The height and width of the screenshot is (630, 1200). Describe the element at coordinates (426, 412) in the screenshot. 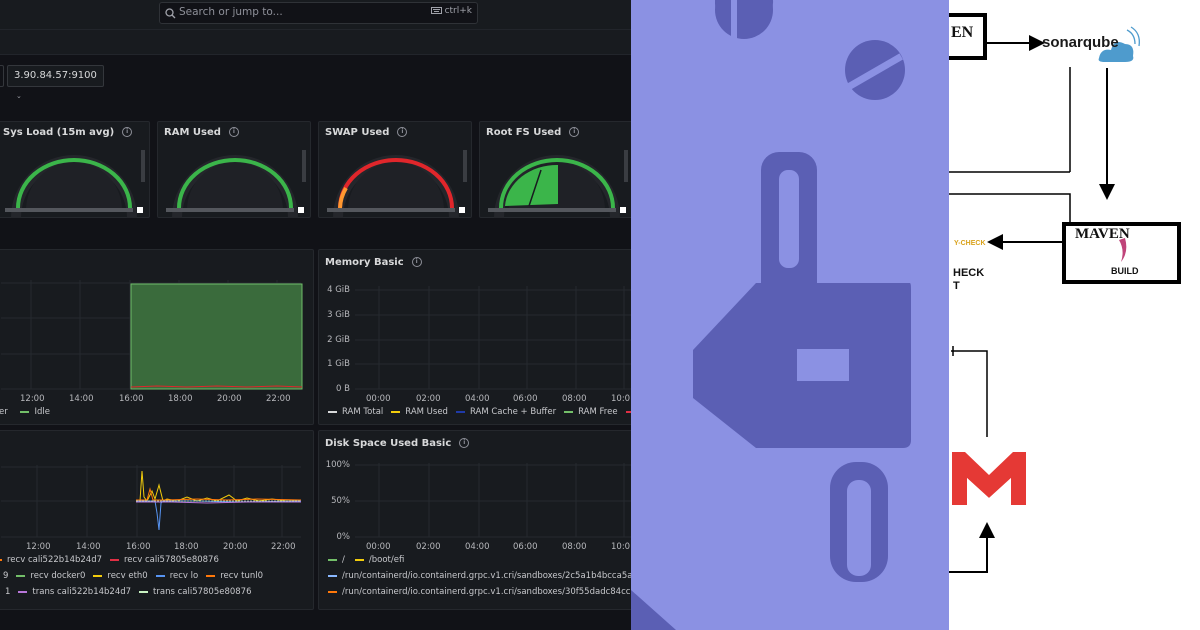

I see `legend-label: RAM Used` at that location.